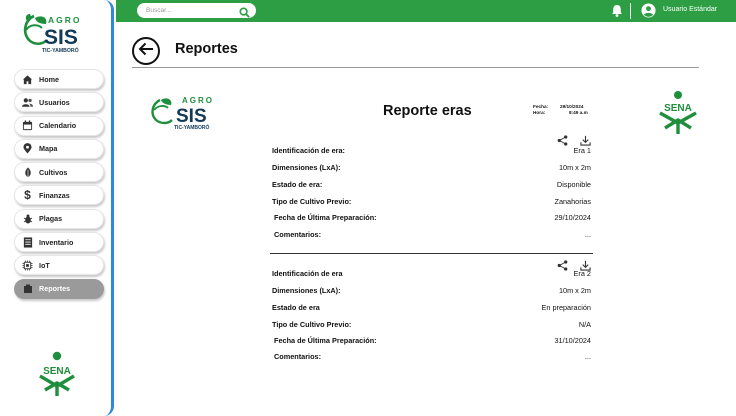 The width and height of the screenshot is (736, 416). What do you see at coordinates (27, 195) in the screenshot?
I see `dollar-icon: $` at bounding box center [27, 195].